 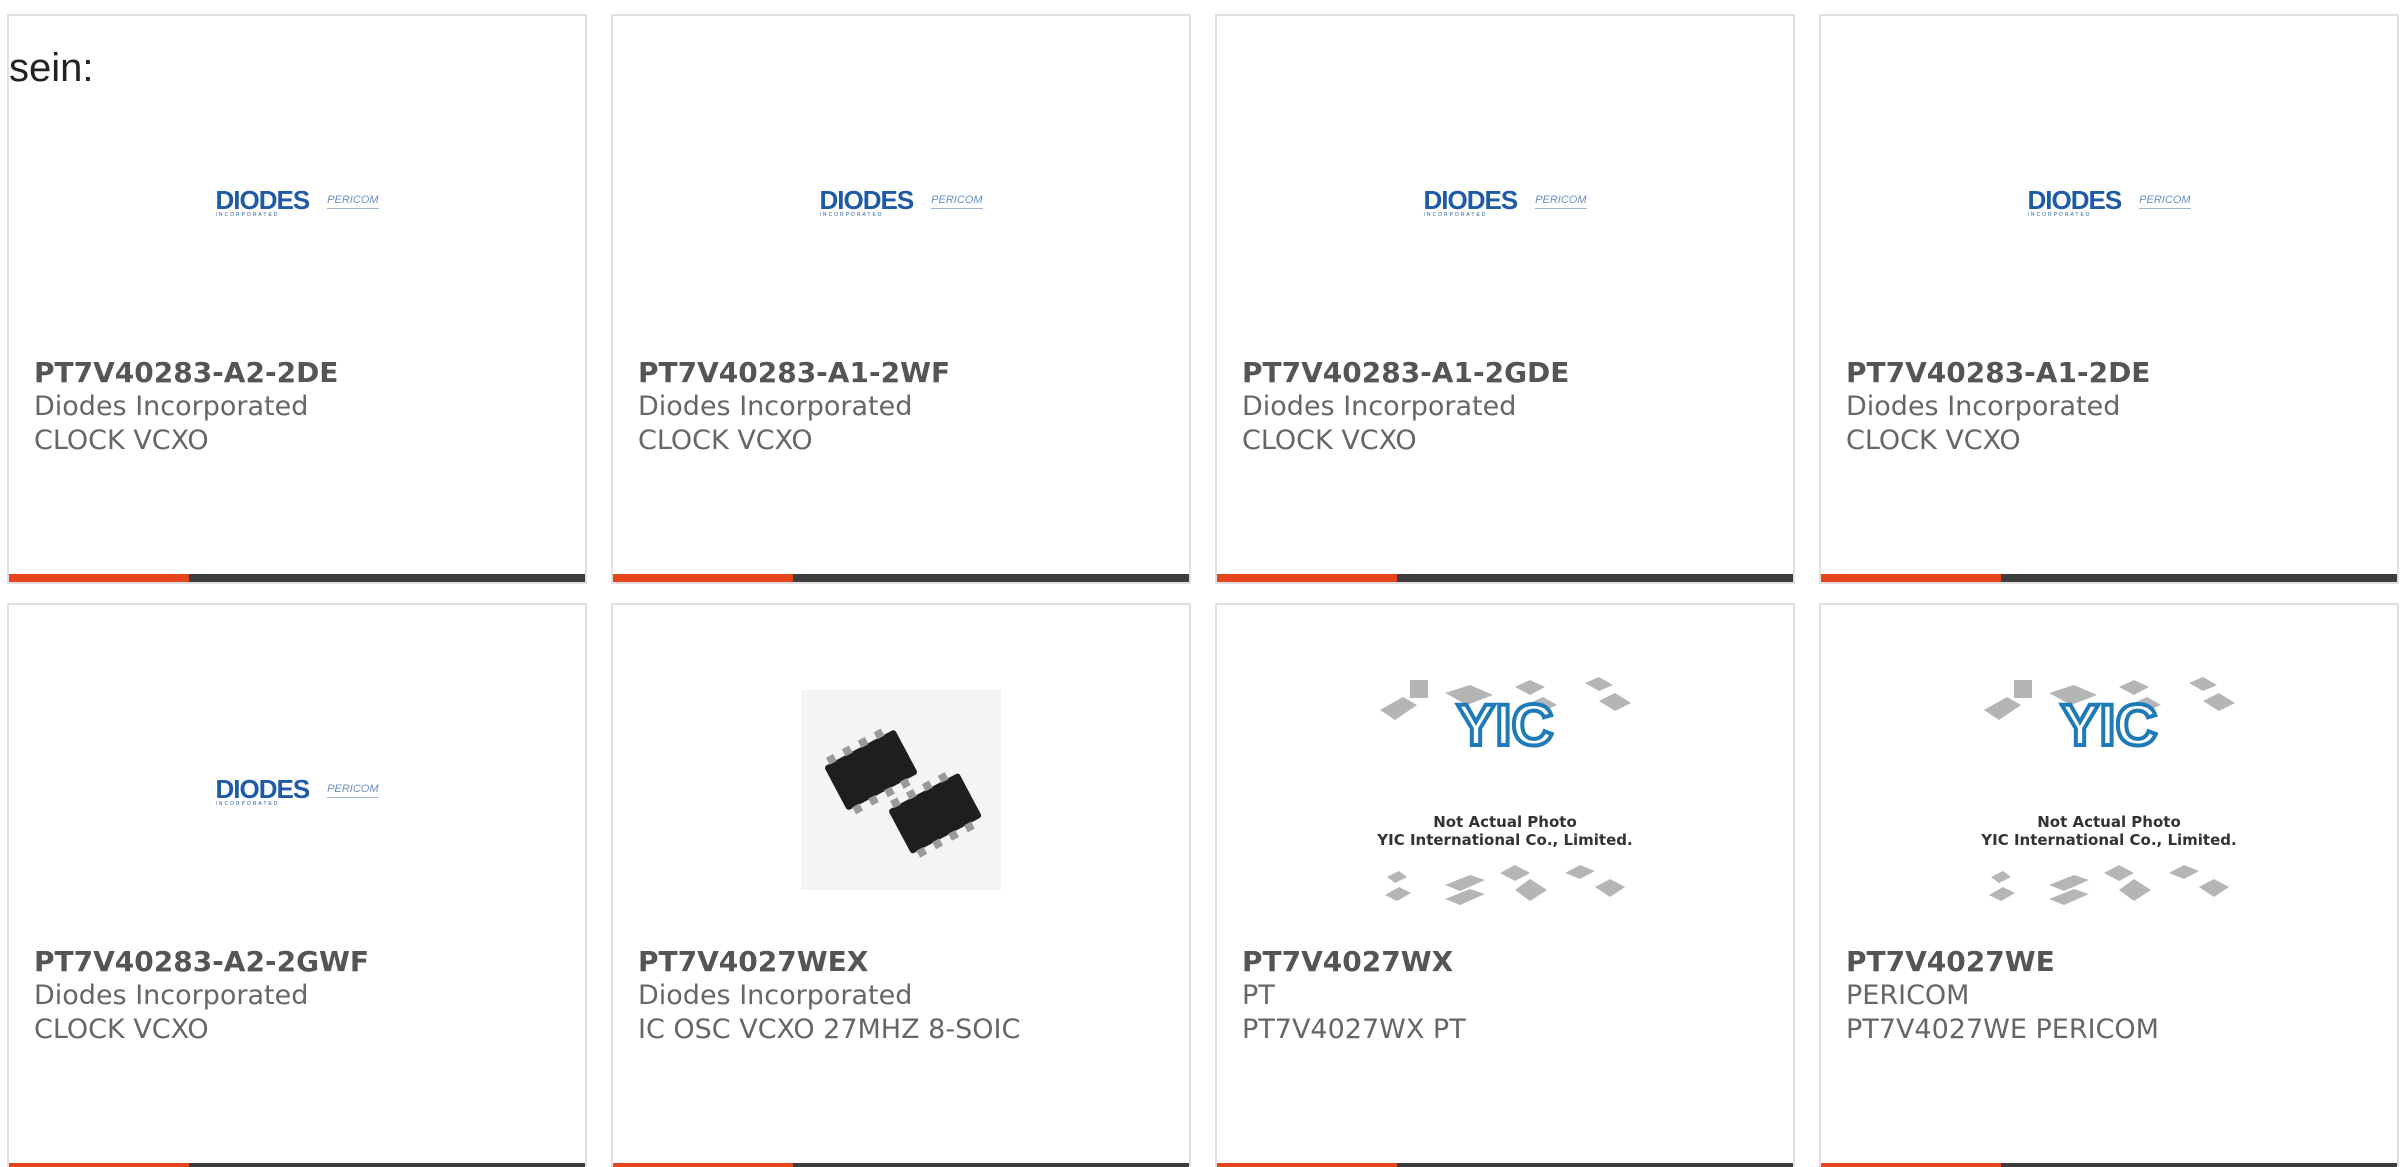 I want to click on part-number-link: PT7V40283-A2-2GWF, so click(x=299, y=962).